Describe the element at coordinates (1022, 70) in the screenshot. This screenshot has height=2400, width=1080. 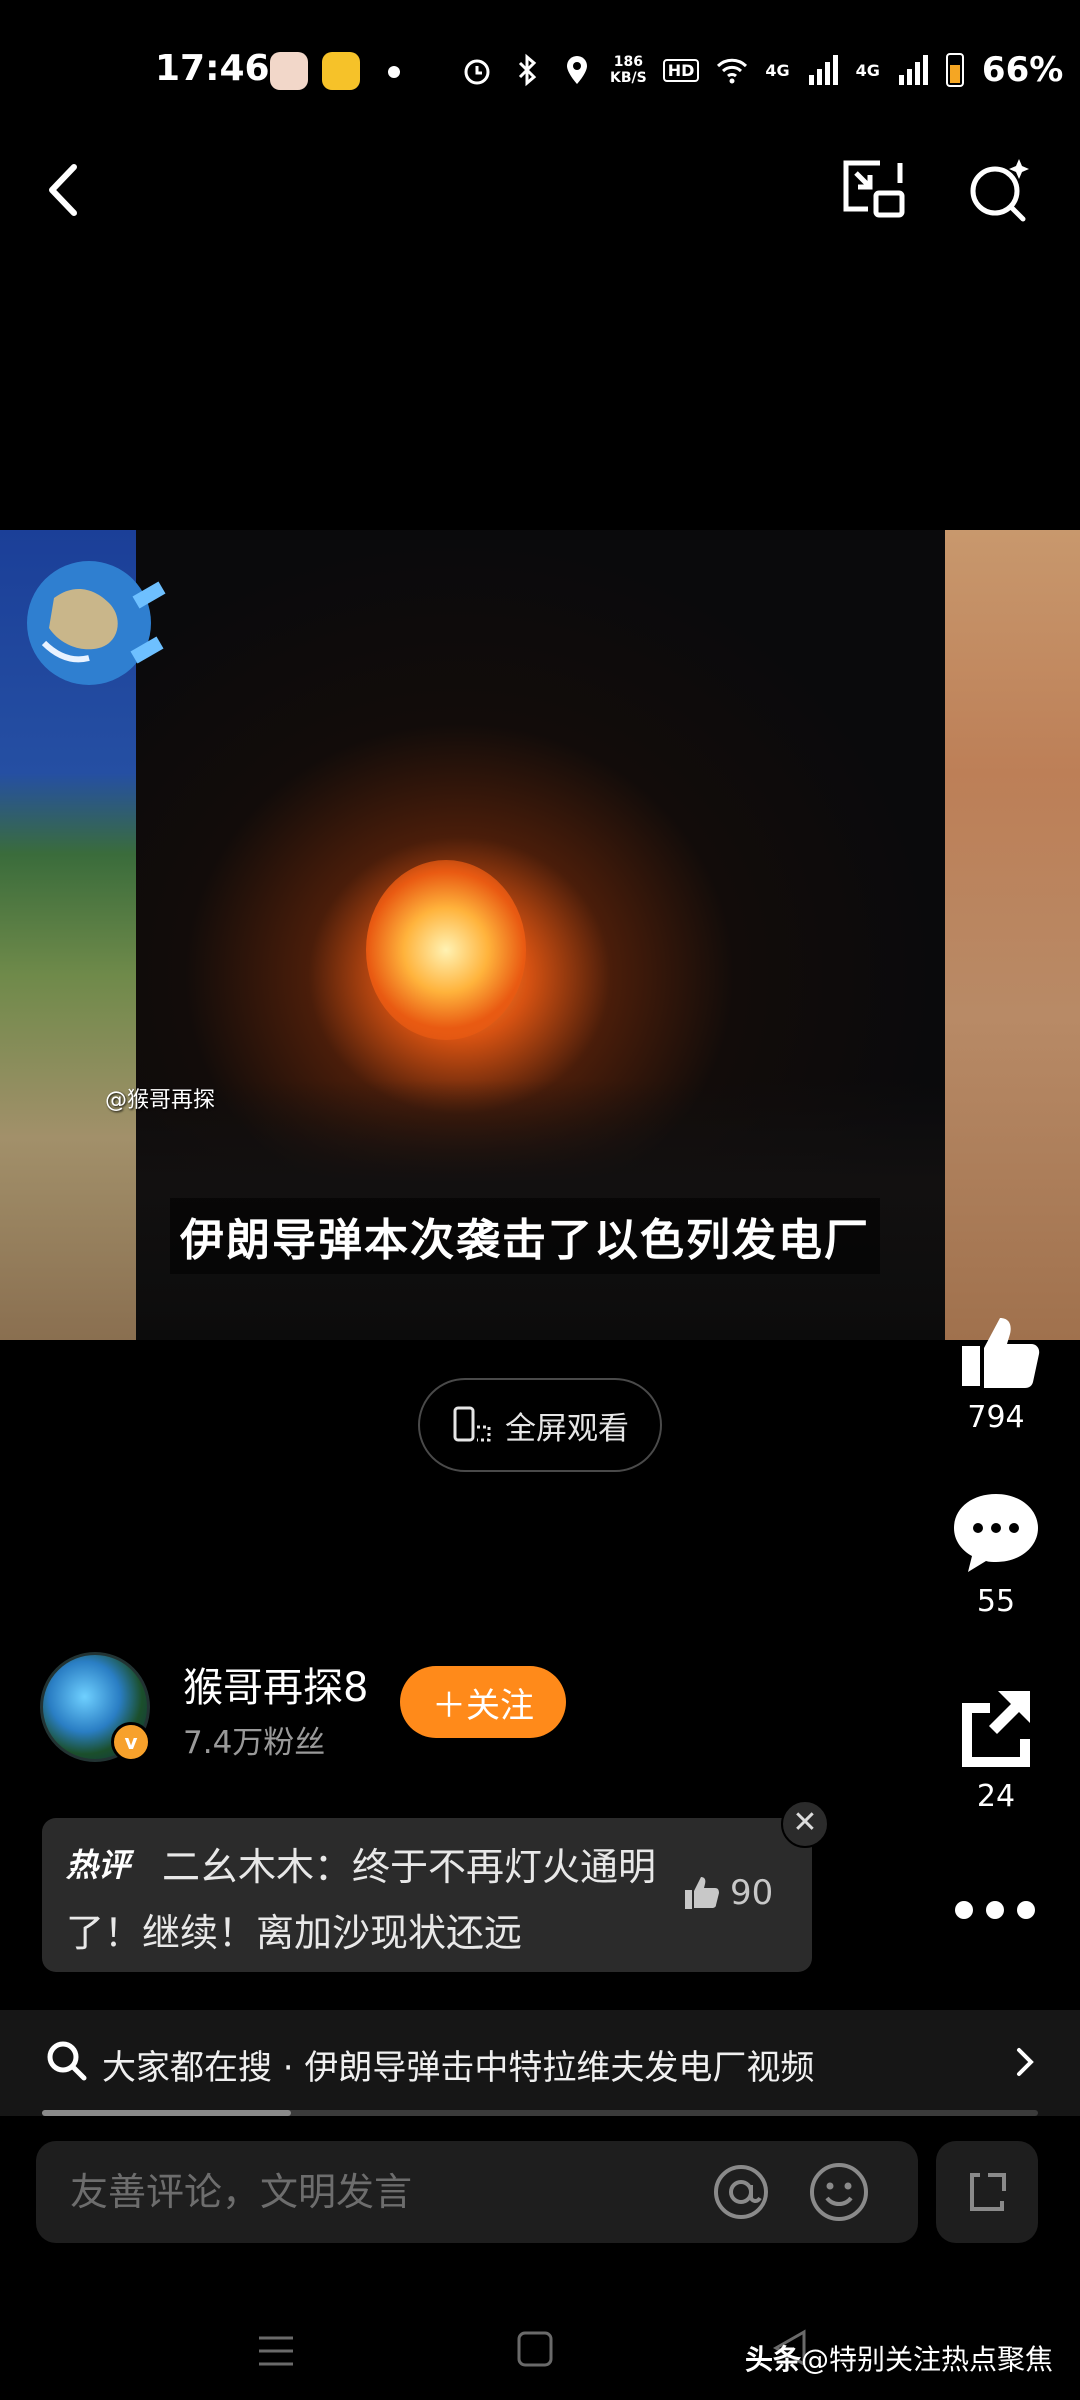
I see `battery-percent: 66%` at that location.